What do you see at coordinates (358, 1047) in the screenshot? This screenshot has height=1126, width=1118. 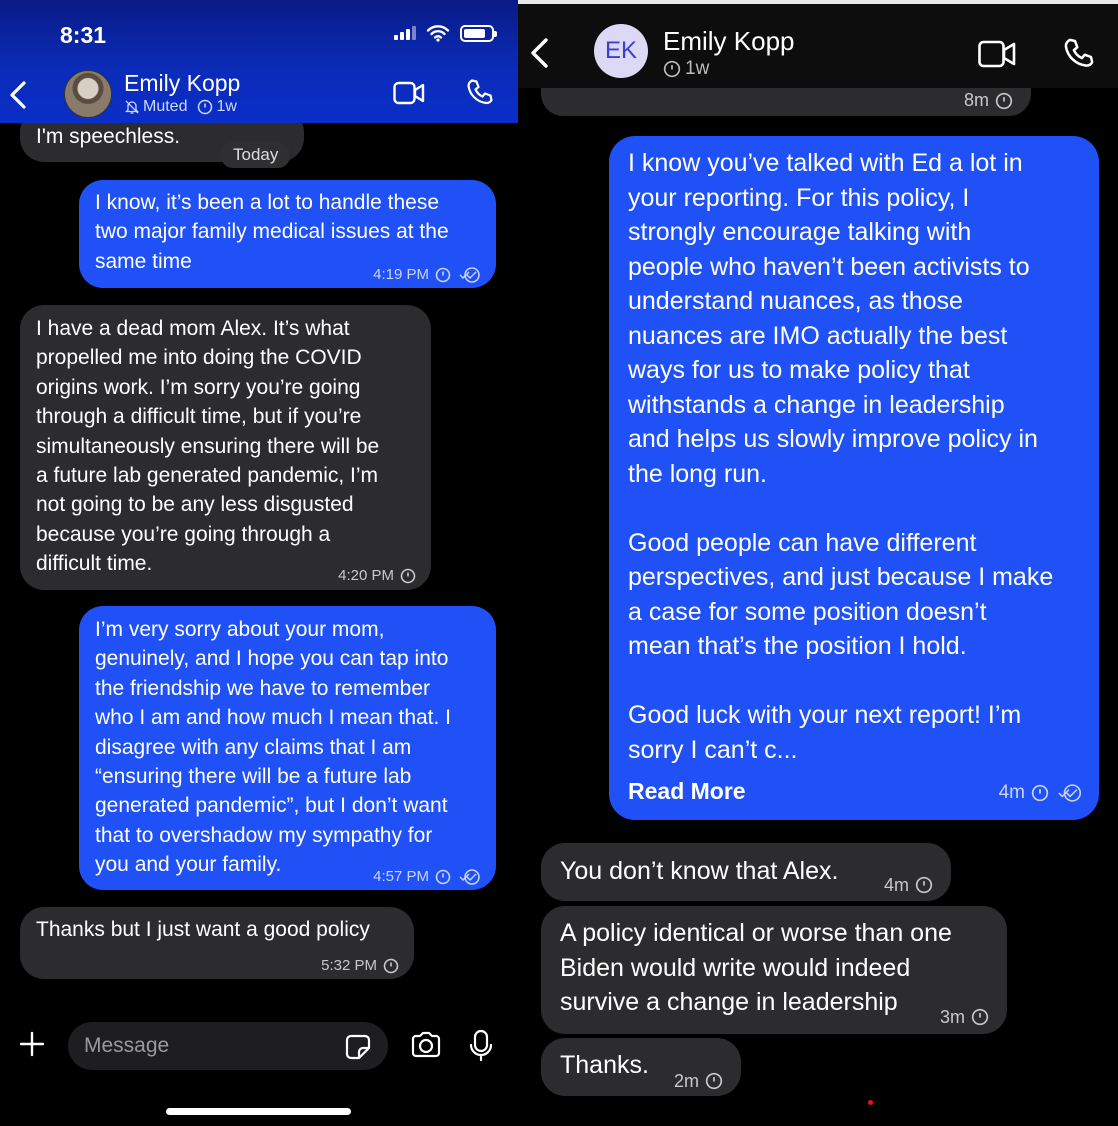 I see `sticker-icon` at bounding box center [358, 1047].